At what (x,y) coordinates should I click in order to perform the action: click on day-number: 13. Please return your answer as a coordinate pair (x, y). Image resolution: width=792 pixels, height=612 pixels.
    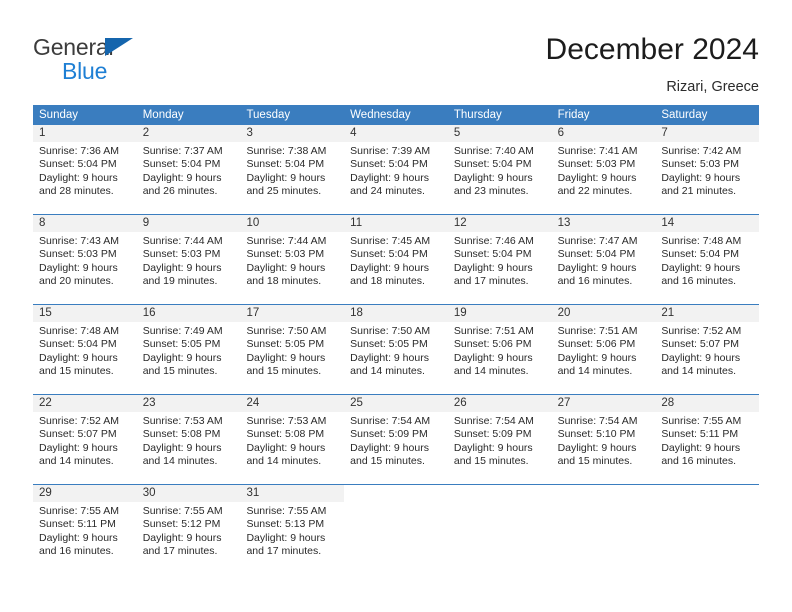
    Looking at the image, I should click on (603, 223).